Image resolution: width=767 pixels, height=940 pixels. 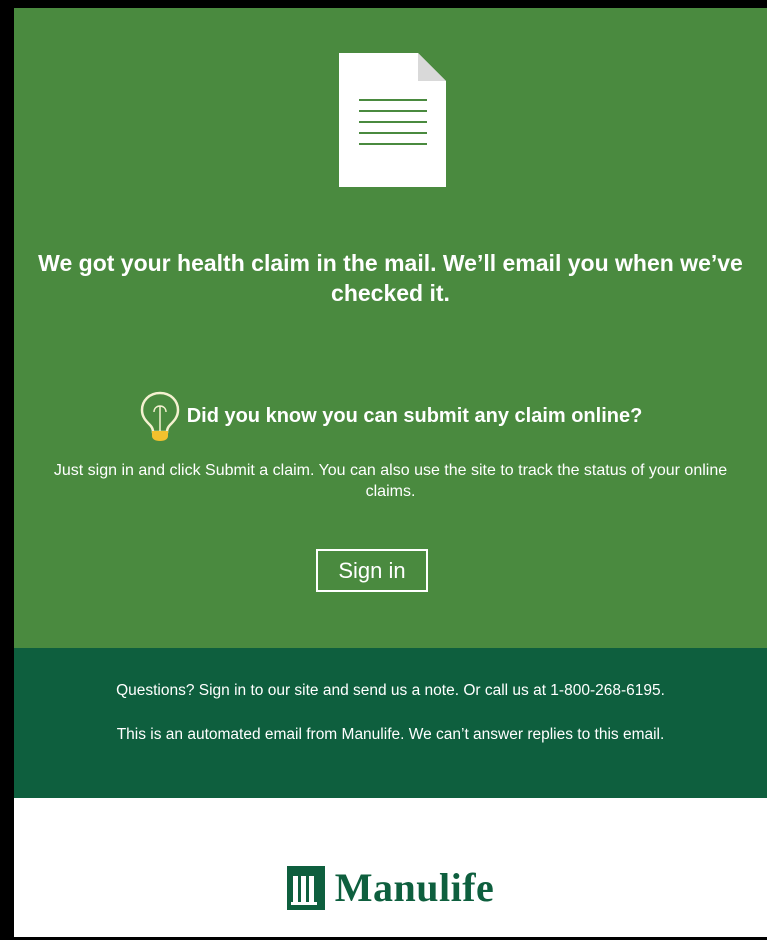 I want to click on manulife-logo: Manulife, so click(x=390, y=887).